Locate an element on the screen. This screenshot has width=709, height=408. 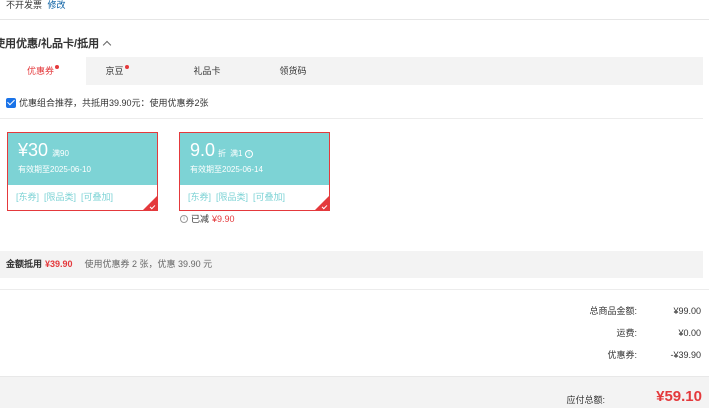
coupon-card: 9.0 折满1 i 有效期至2025-06-14 [东券] [限品类] [可叠加] is located at coordinates (254, 171).